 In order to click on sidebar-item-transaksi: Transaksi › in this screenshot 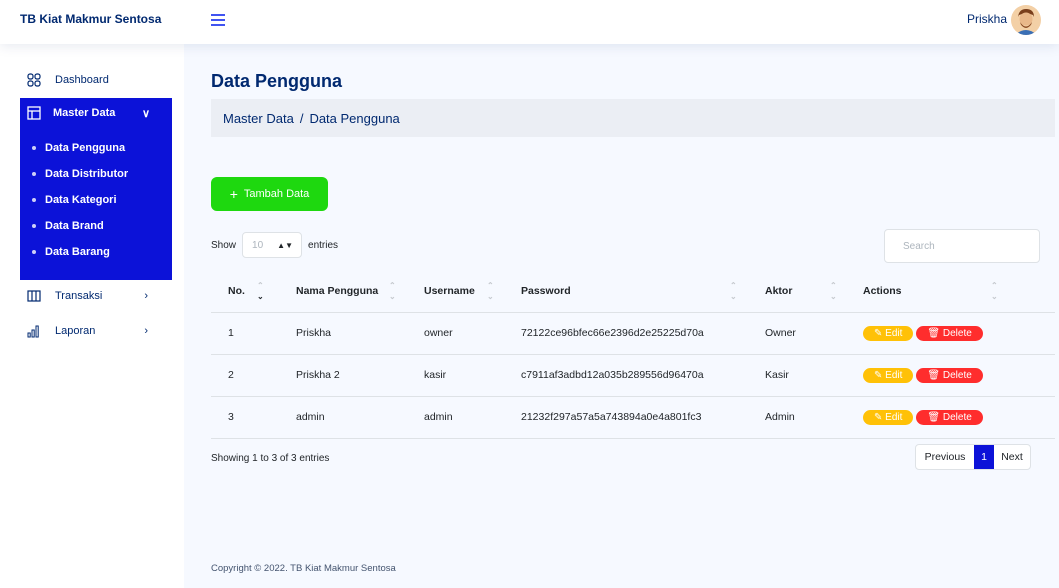, I will do `click(96, 296)`.